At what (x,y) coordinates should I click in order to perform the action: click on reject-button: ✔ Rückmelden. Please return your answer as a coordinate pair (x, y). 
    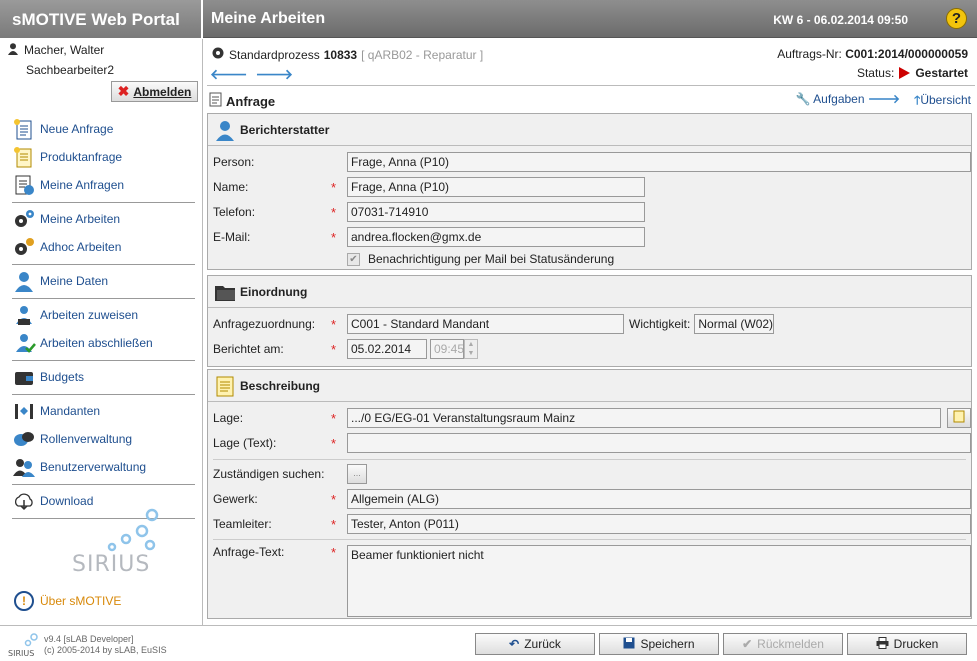
    Looking at the image, I should click on (783, 644).